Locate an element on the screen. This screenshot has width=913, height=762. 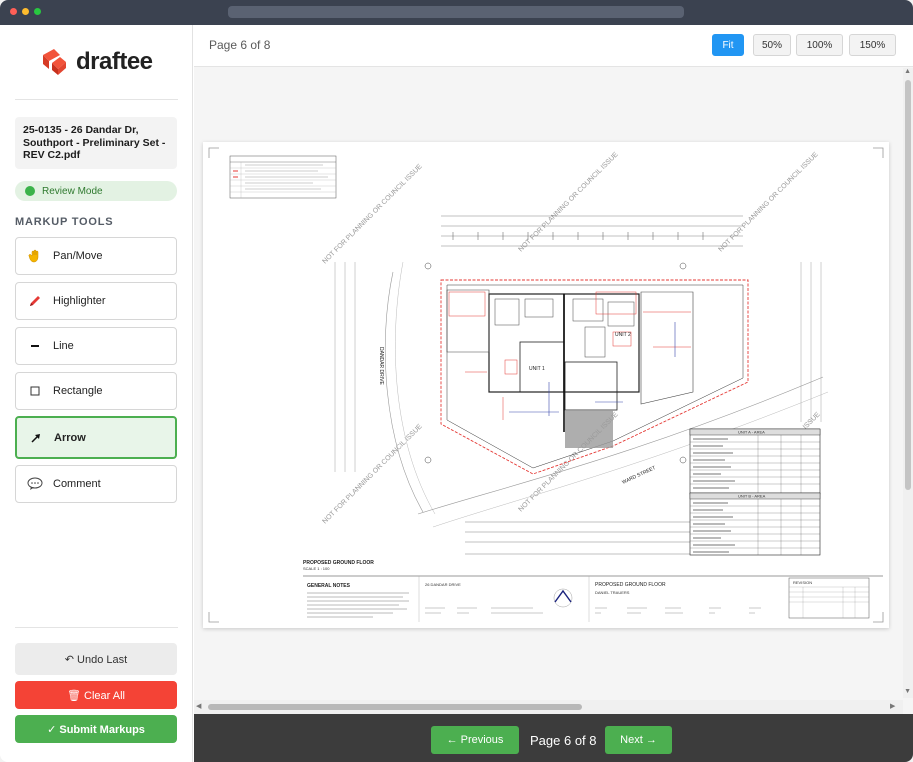
pagination-label: Page 6 of 8 is located at coordinates (563, 740).